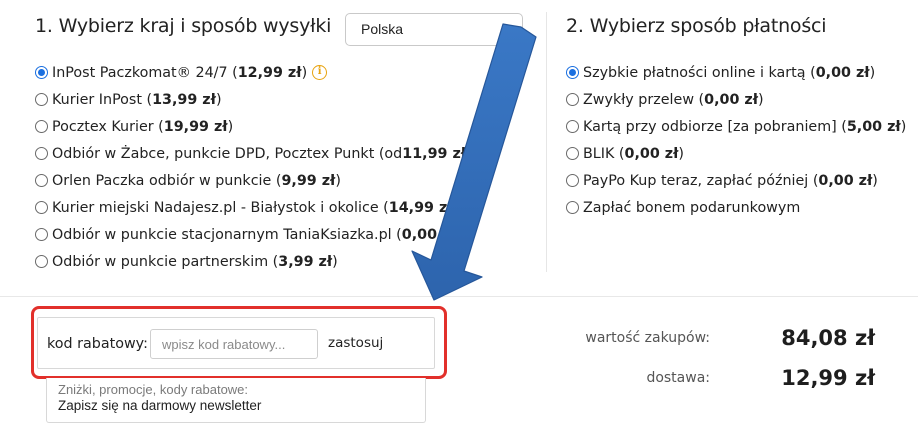  I want to click on shipping-option-partner-point: Odbiór w punkcie partnerskim (3,99 zł), so click(263, 261).